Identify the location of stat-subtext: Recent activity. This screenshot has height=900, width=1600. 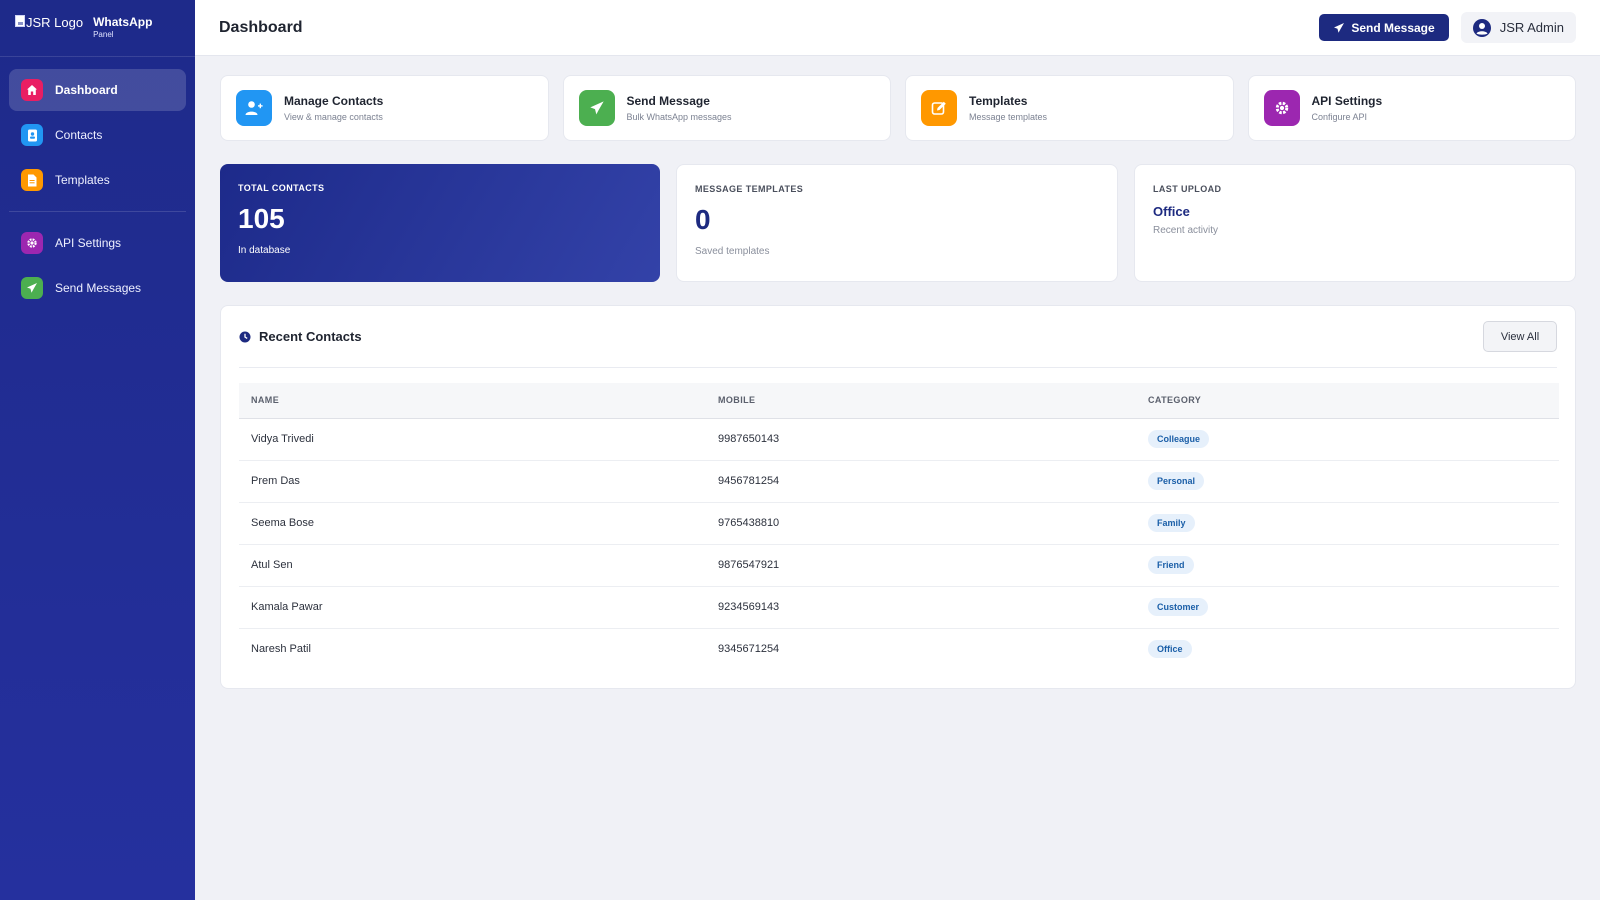
(1186, 230).